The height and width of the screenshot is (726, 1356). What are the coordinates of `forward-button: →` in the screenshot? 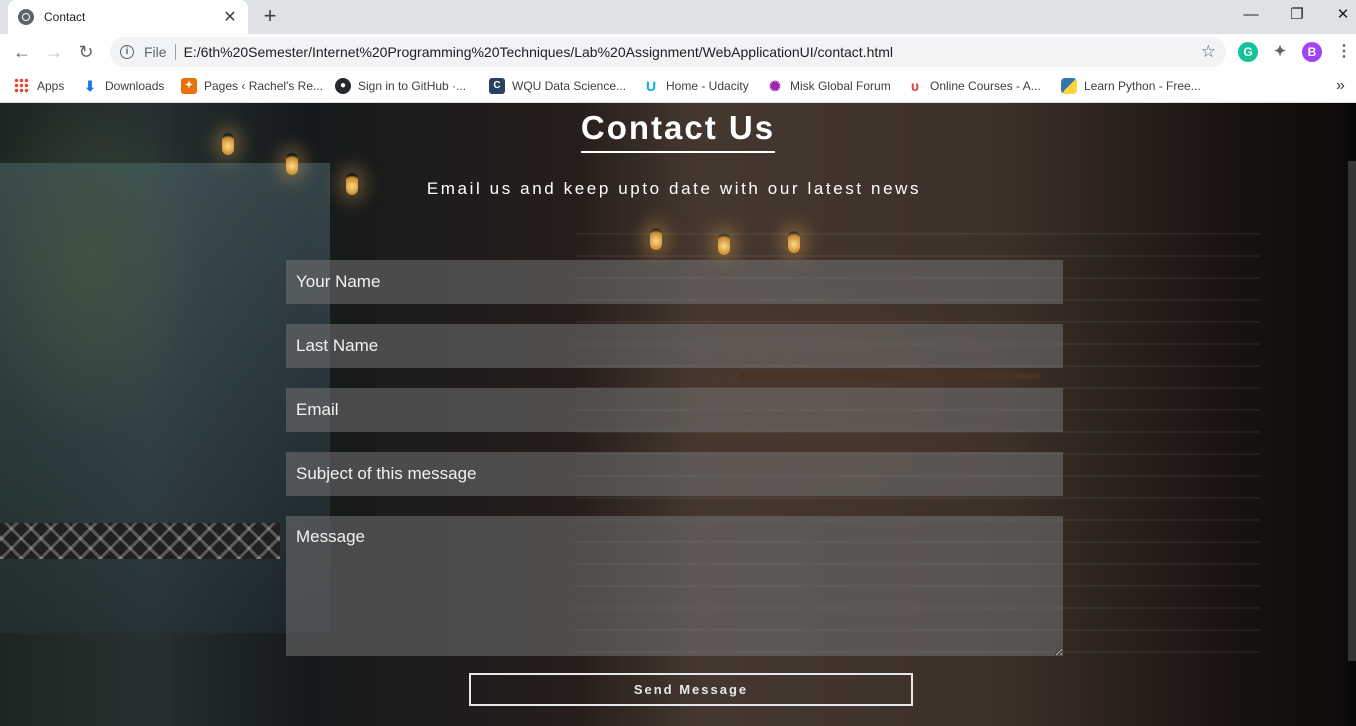 It's located at (54, 52).